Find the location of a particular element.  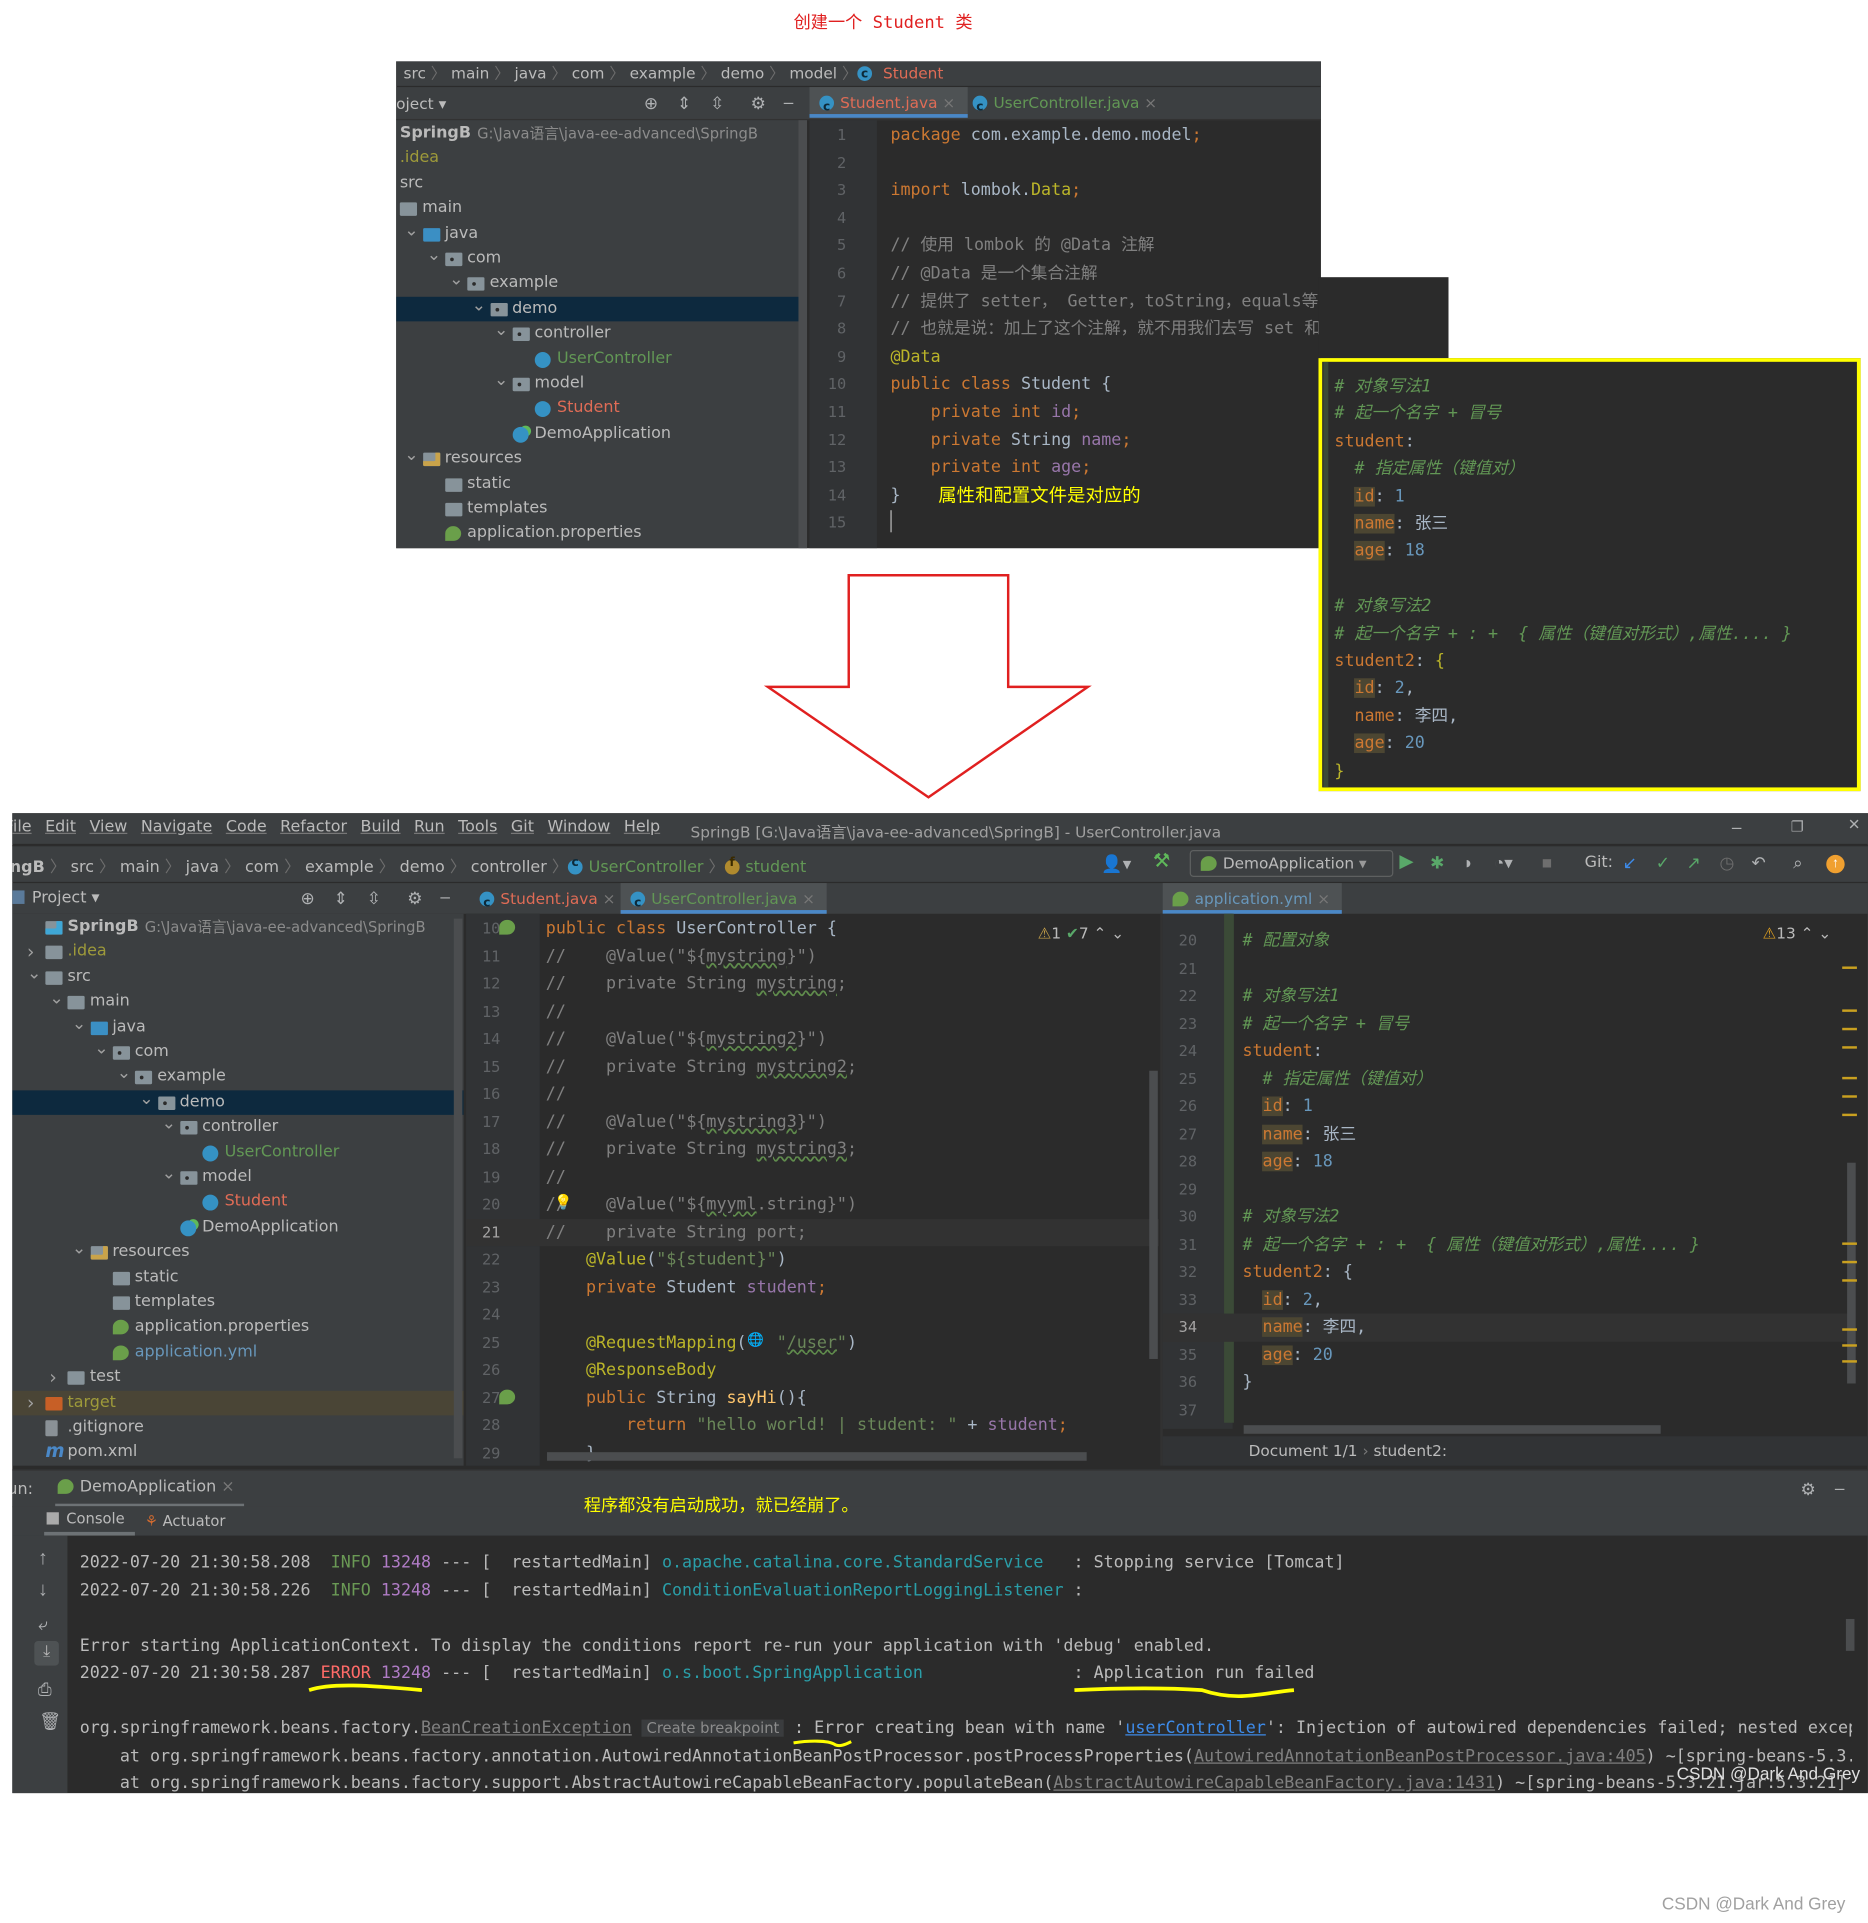

breadcrumb-item: demo is located at coordinates (422, 868).